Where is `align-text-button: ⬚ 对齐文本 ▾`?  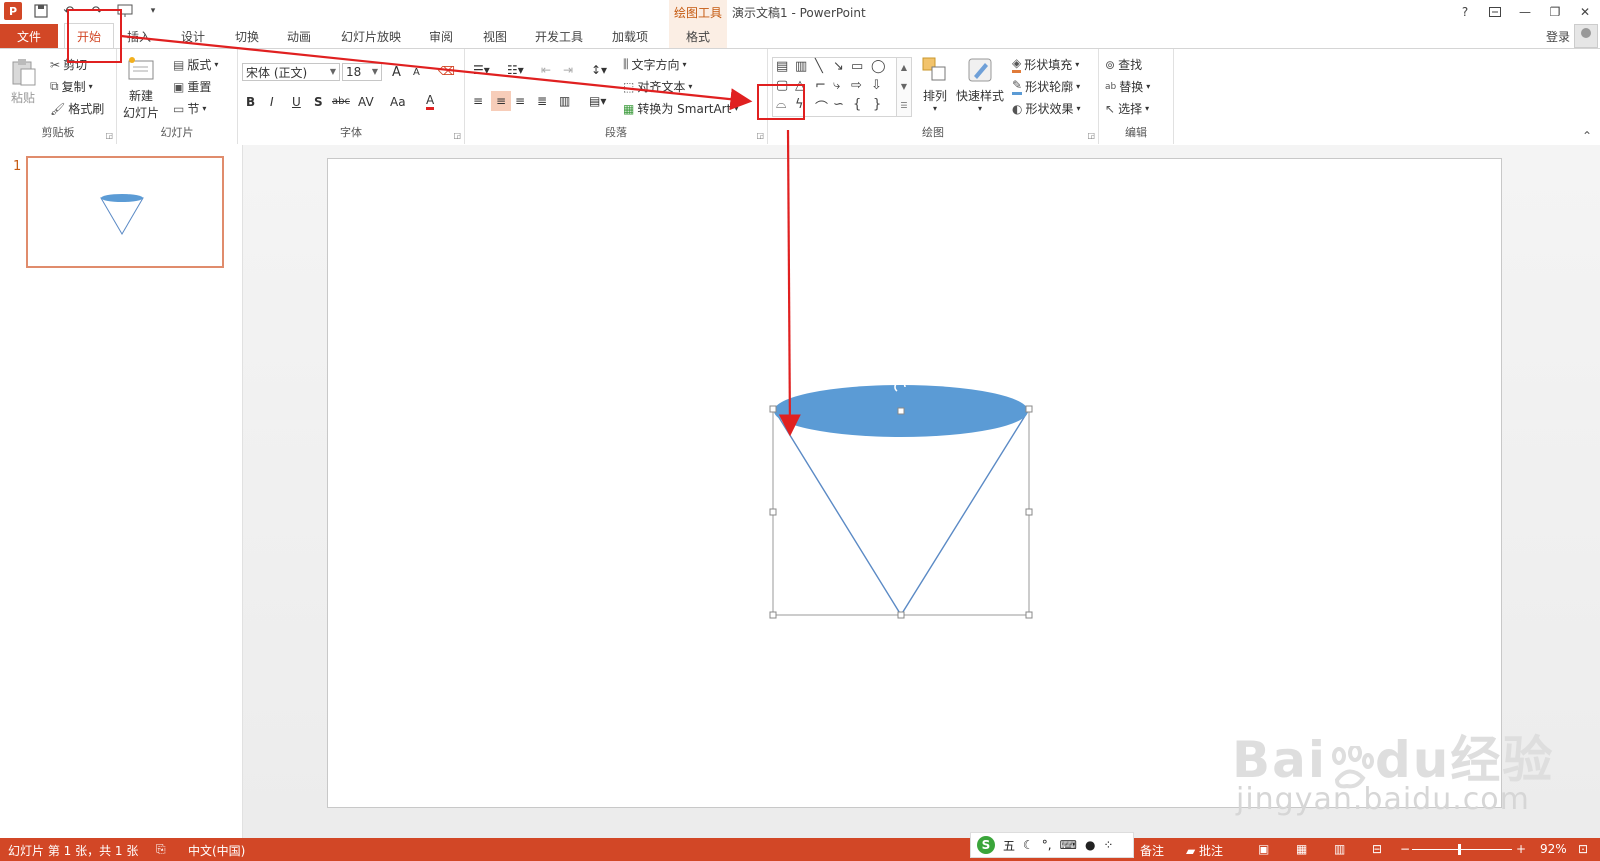 align-text-button: ⬚ 对齐文本 ▾ is located at coordinates (657, 86).